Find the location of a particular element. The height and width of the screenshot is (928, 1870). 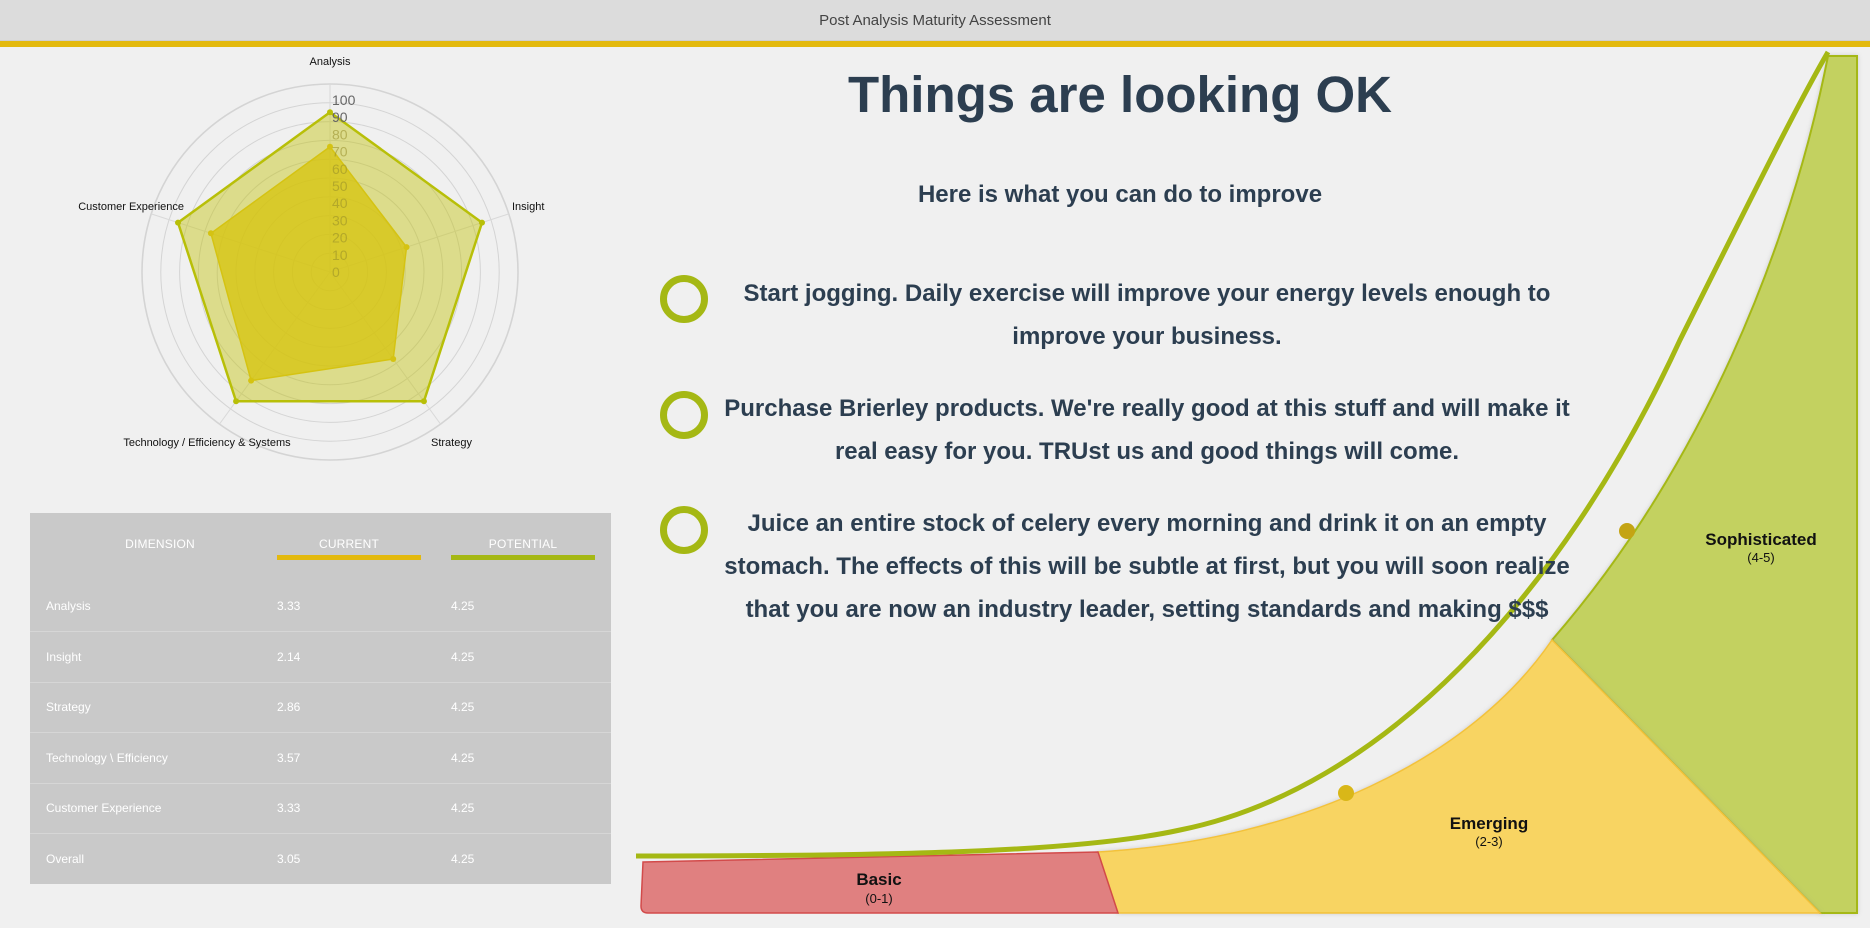

radar-tick-label: 100 is located at coordinates (344, 100).